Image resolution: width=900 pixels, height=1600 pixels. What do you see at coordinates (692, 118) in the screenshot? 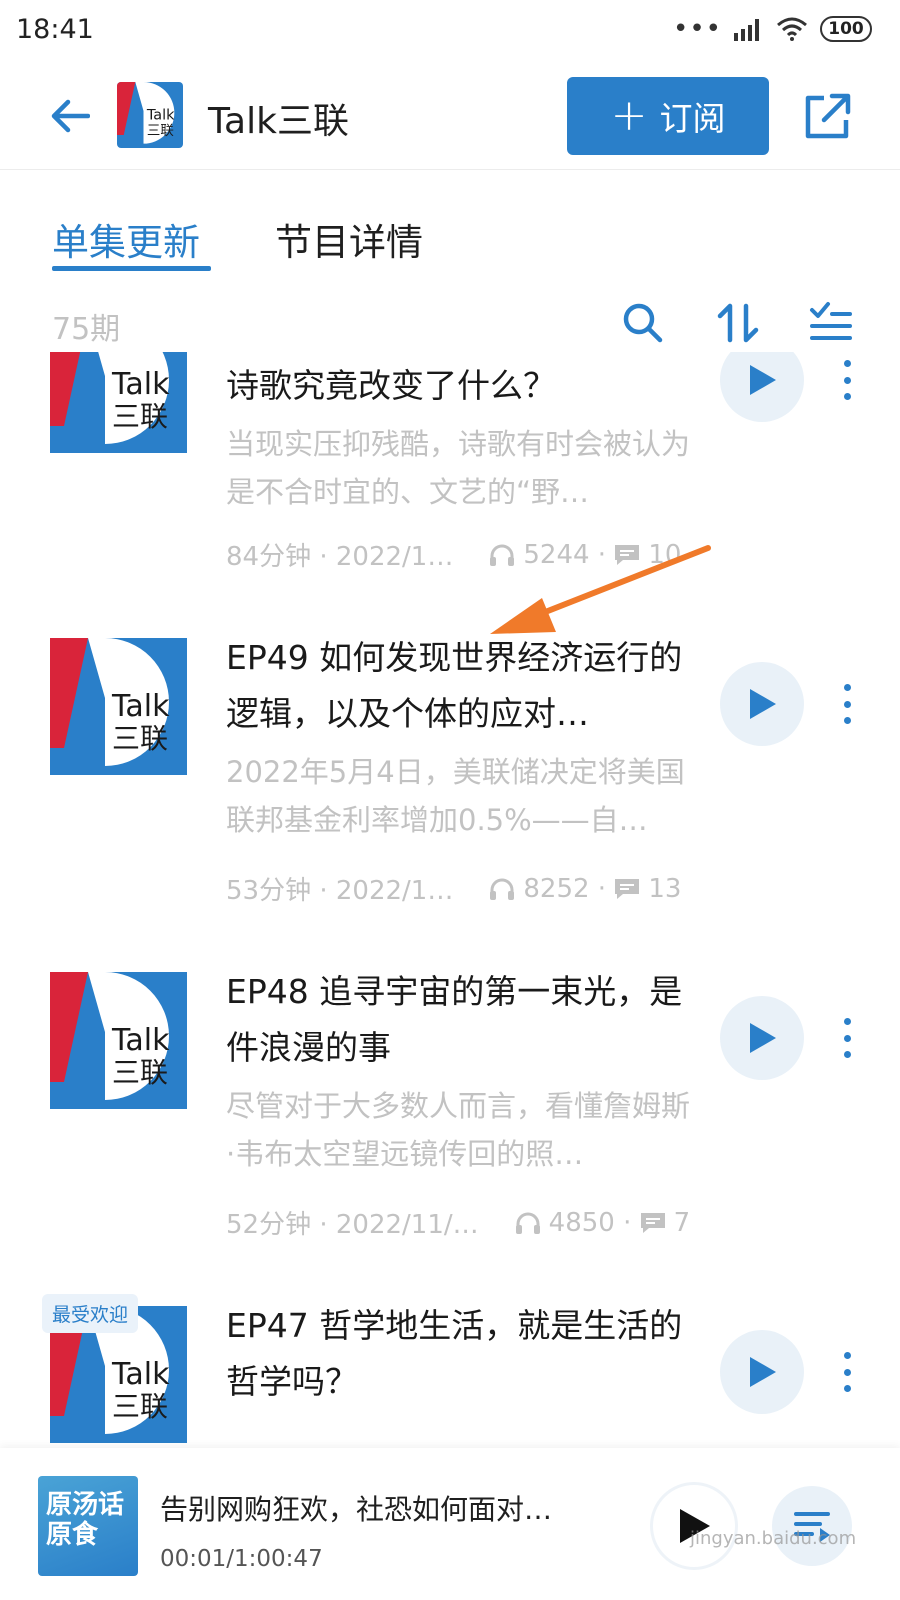
I see `subscribe-label: 订阅` at bounding box center [692, 118].